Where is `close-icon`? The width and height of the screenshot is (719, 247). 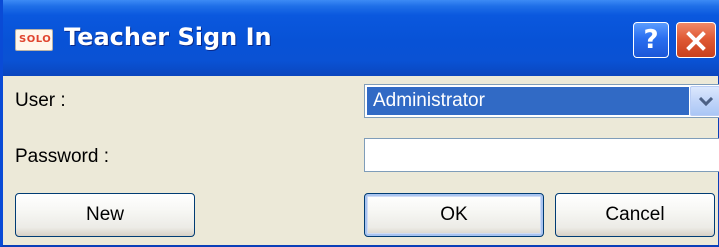
close-icon is located at coordinates (696, 41).